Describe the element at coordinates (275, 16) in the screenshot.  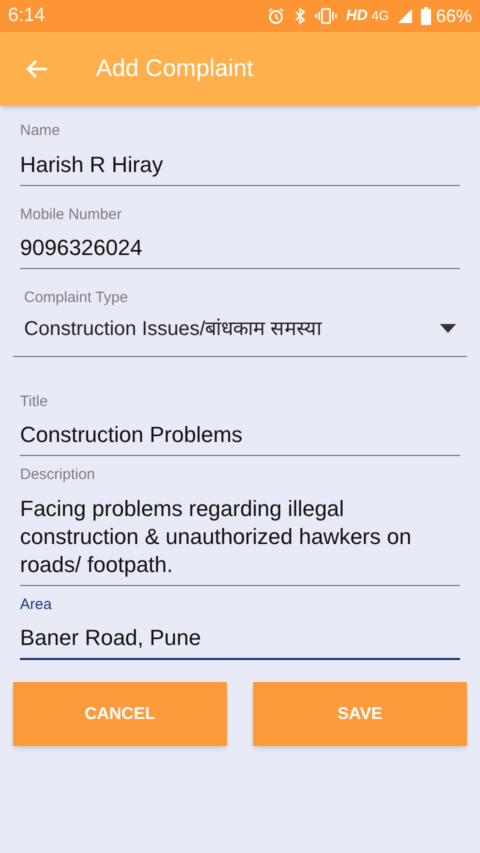
I see `alarm-icon` at that location.